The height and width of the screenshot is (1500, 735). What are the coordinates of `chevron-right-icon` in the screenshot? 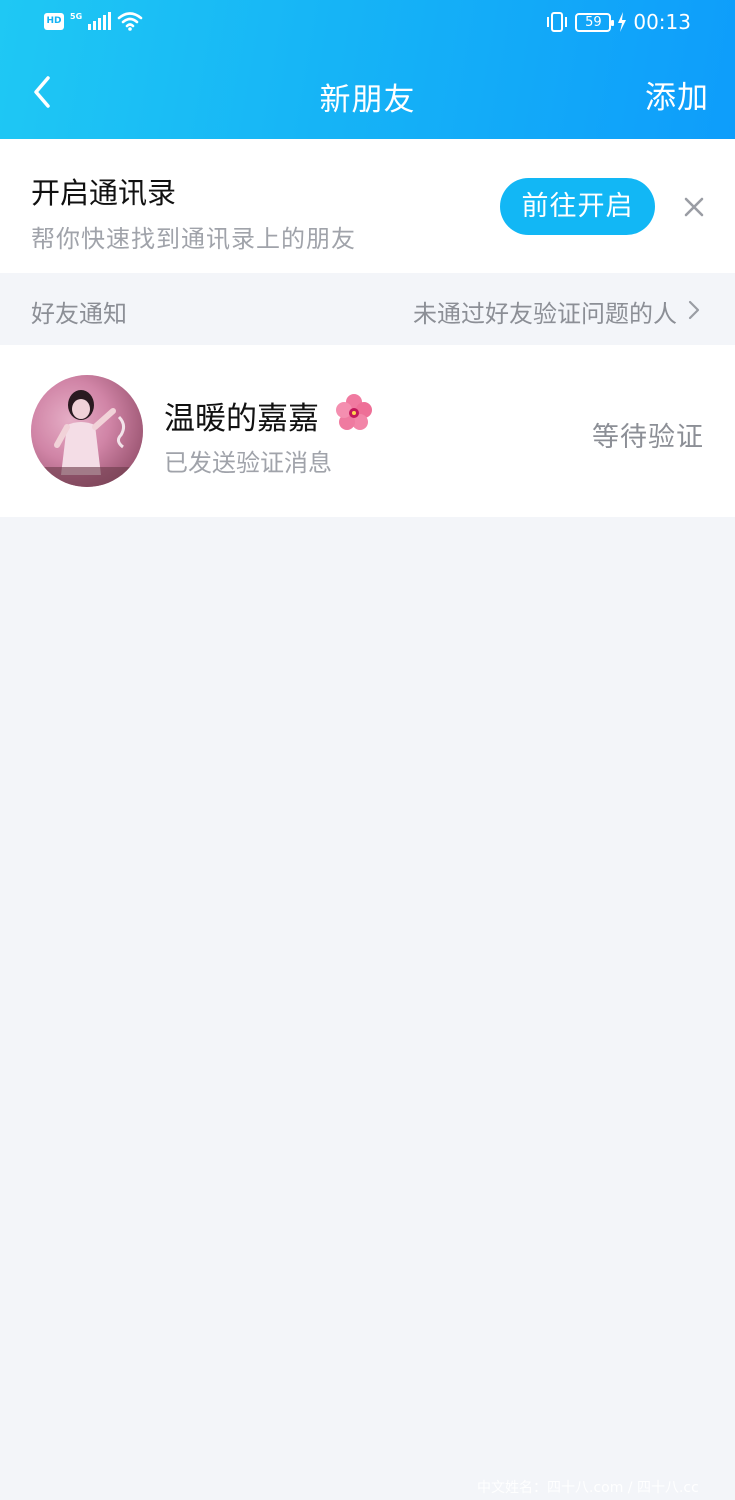 It's located at (694, 310).